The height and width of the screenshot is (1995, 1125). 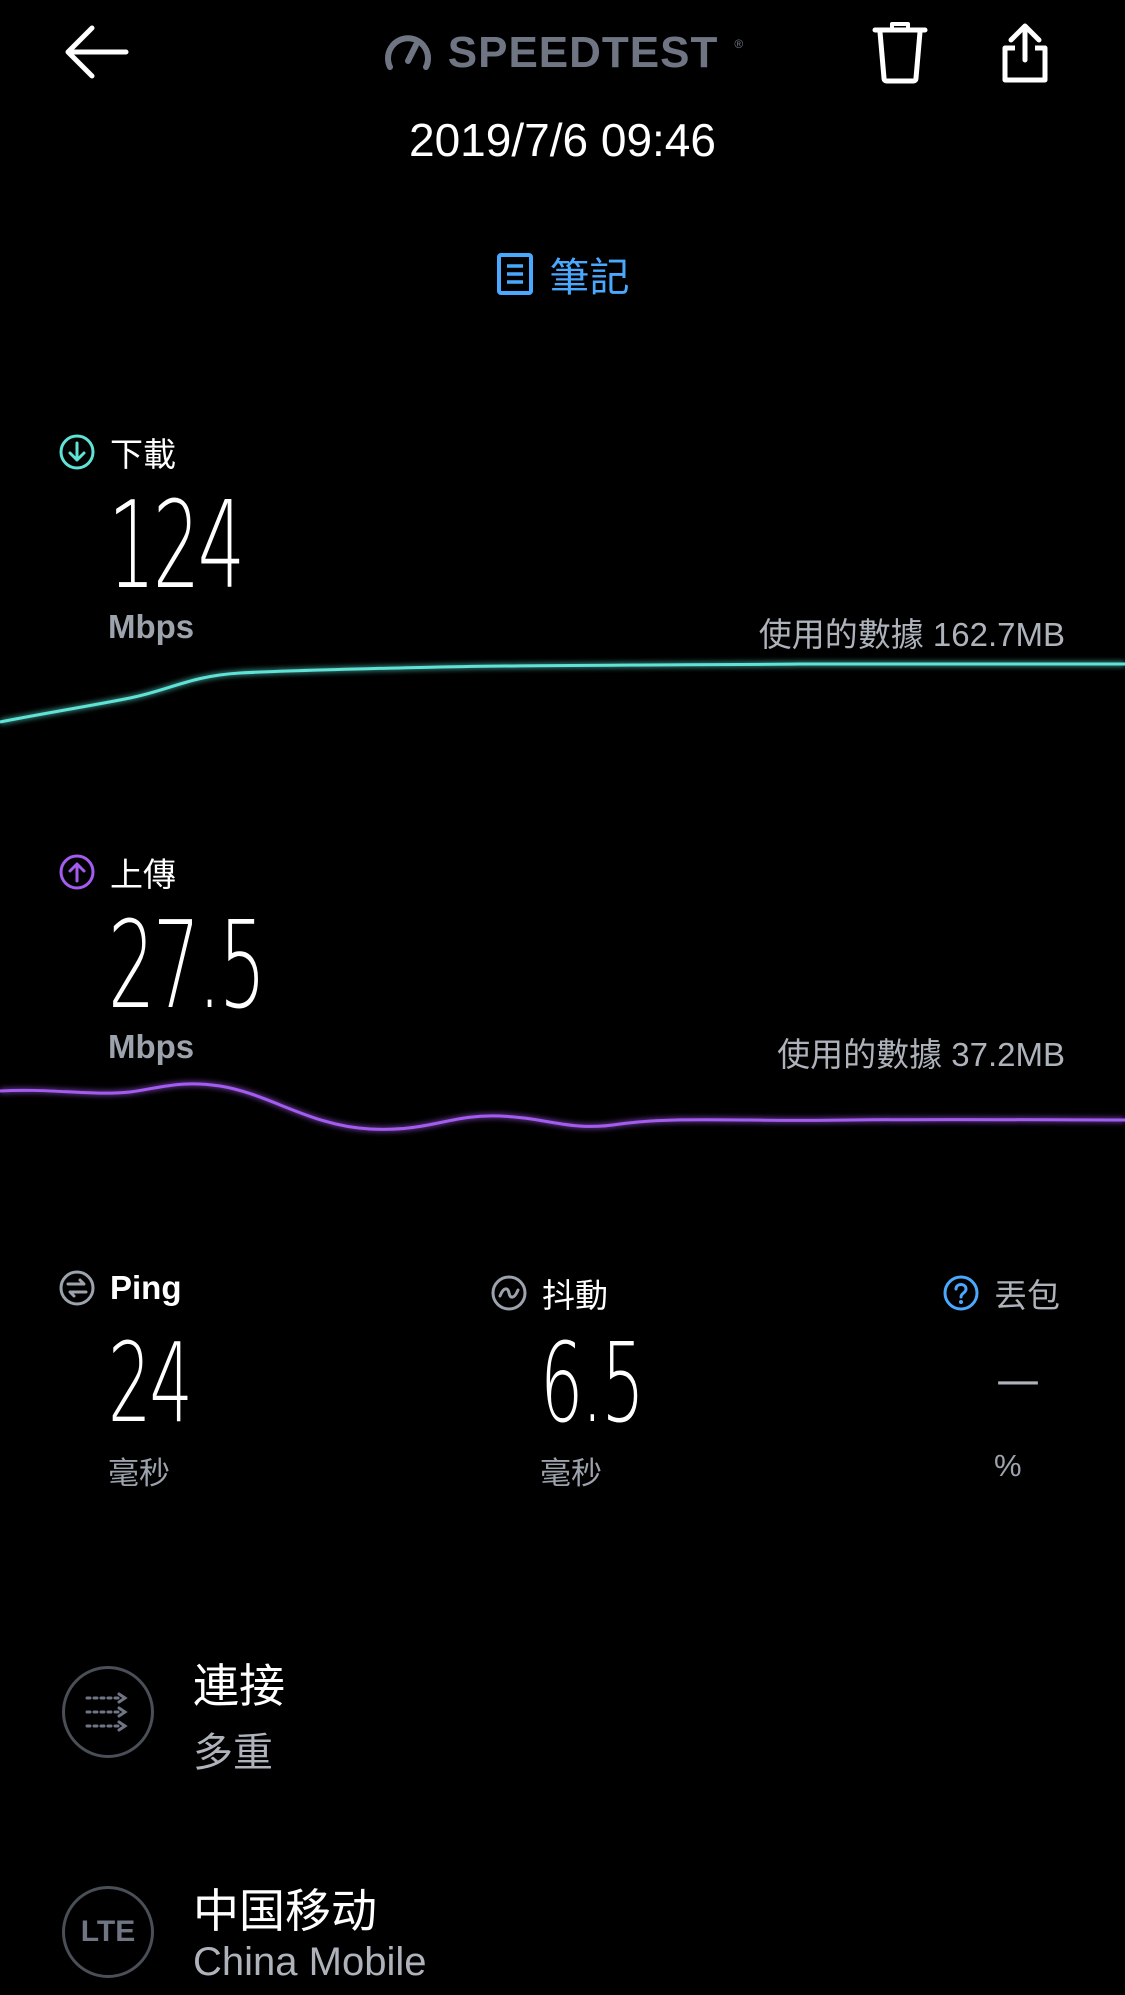 What do you see at coordinates (139, 1474) in the screenshot?
I see `ping-unit: 毫秒` at bounding box center [139, 1474].